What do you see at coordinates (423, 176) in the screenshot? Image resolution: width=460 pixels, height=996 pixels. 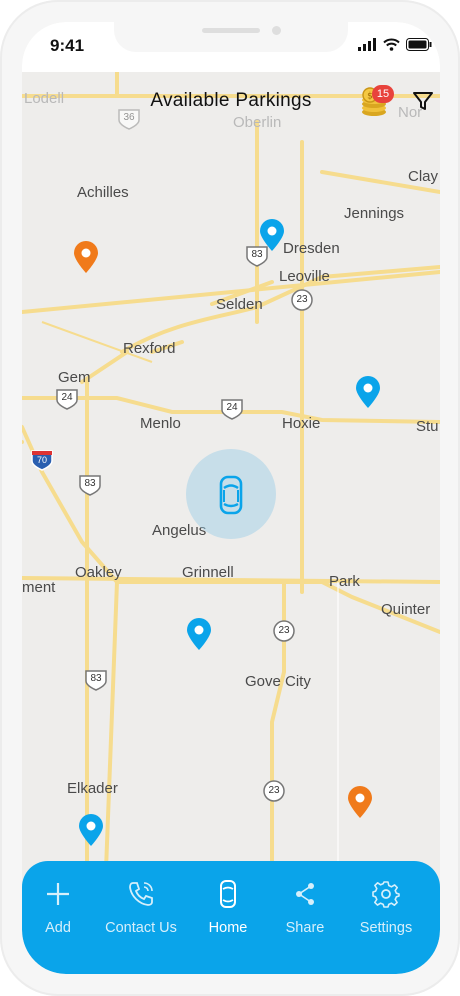 I see `town-clay: Clay` at bounding box center [423, 176].